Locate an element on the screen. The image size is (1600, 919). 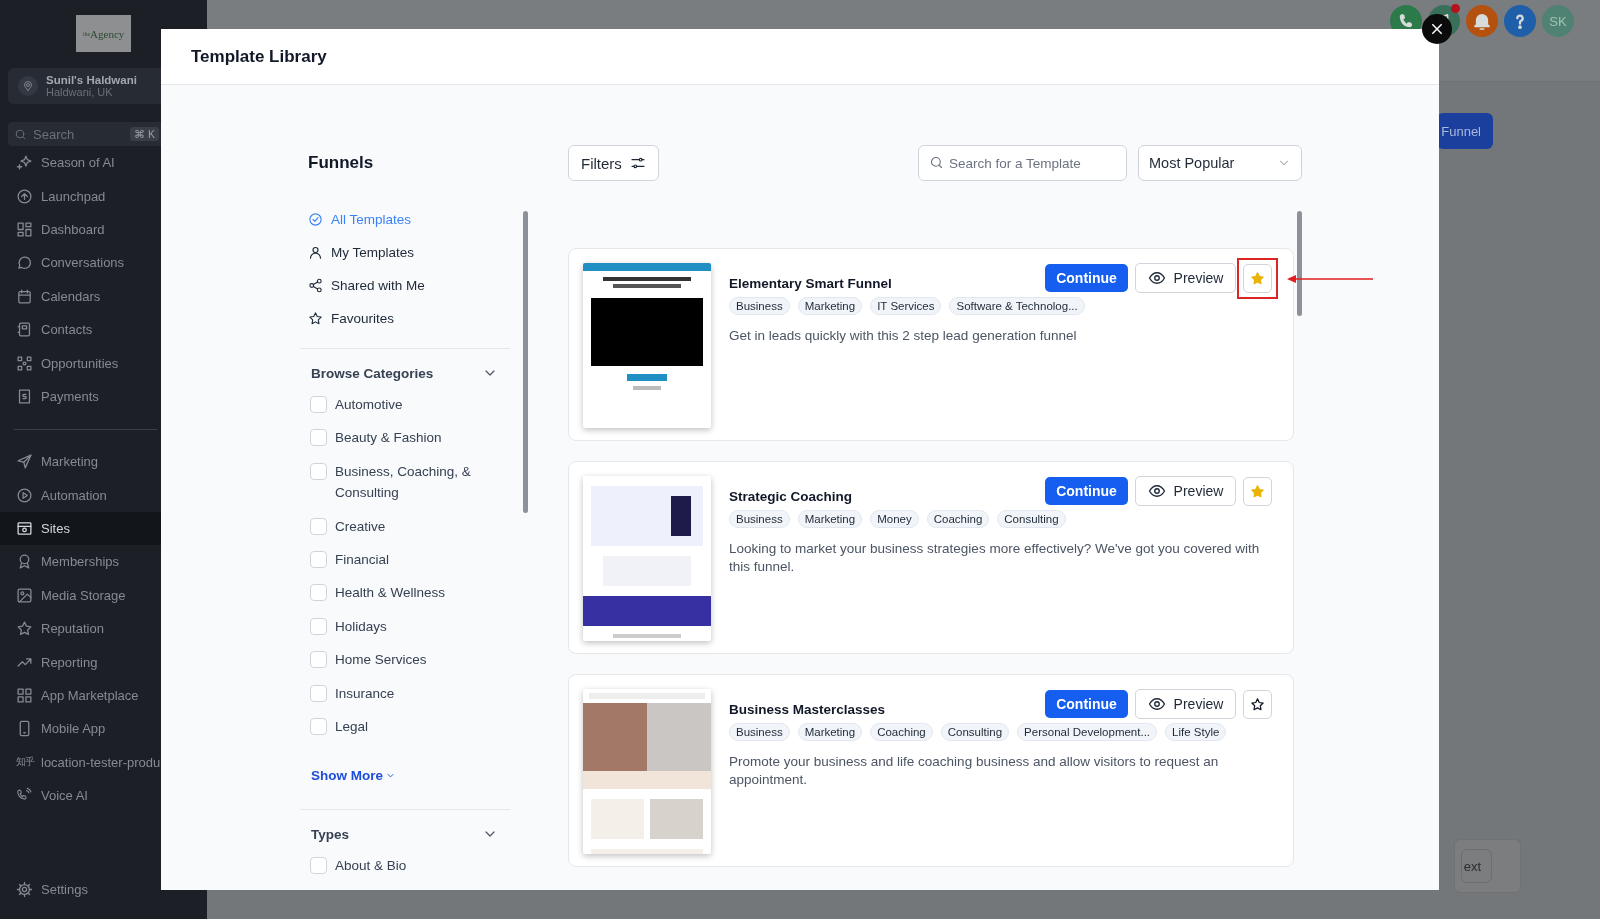
category-label: Home Services is located at coordinates (381, 660).